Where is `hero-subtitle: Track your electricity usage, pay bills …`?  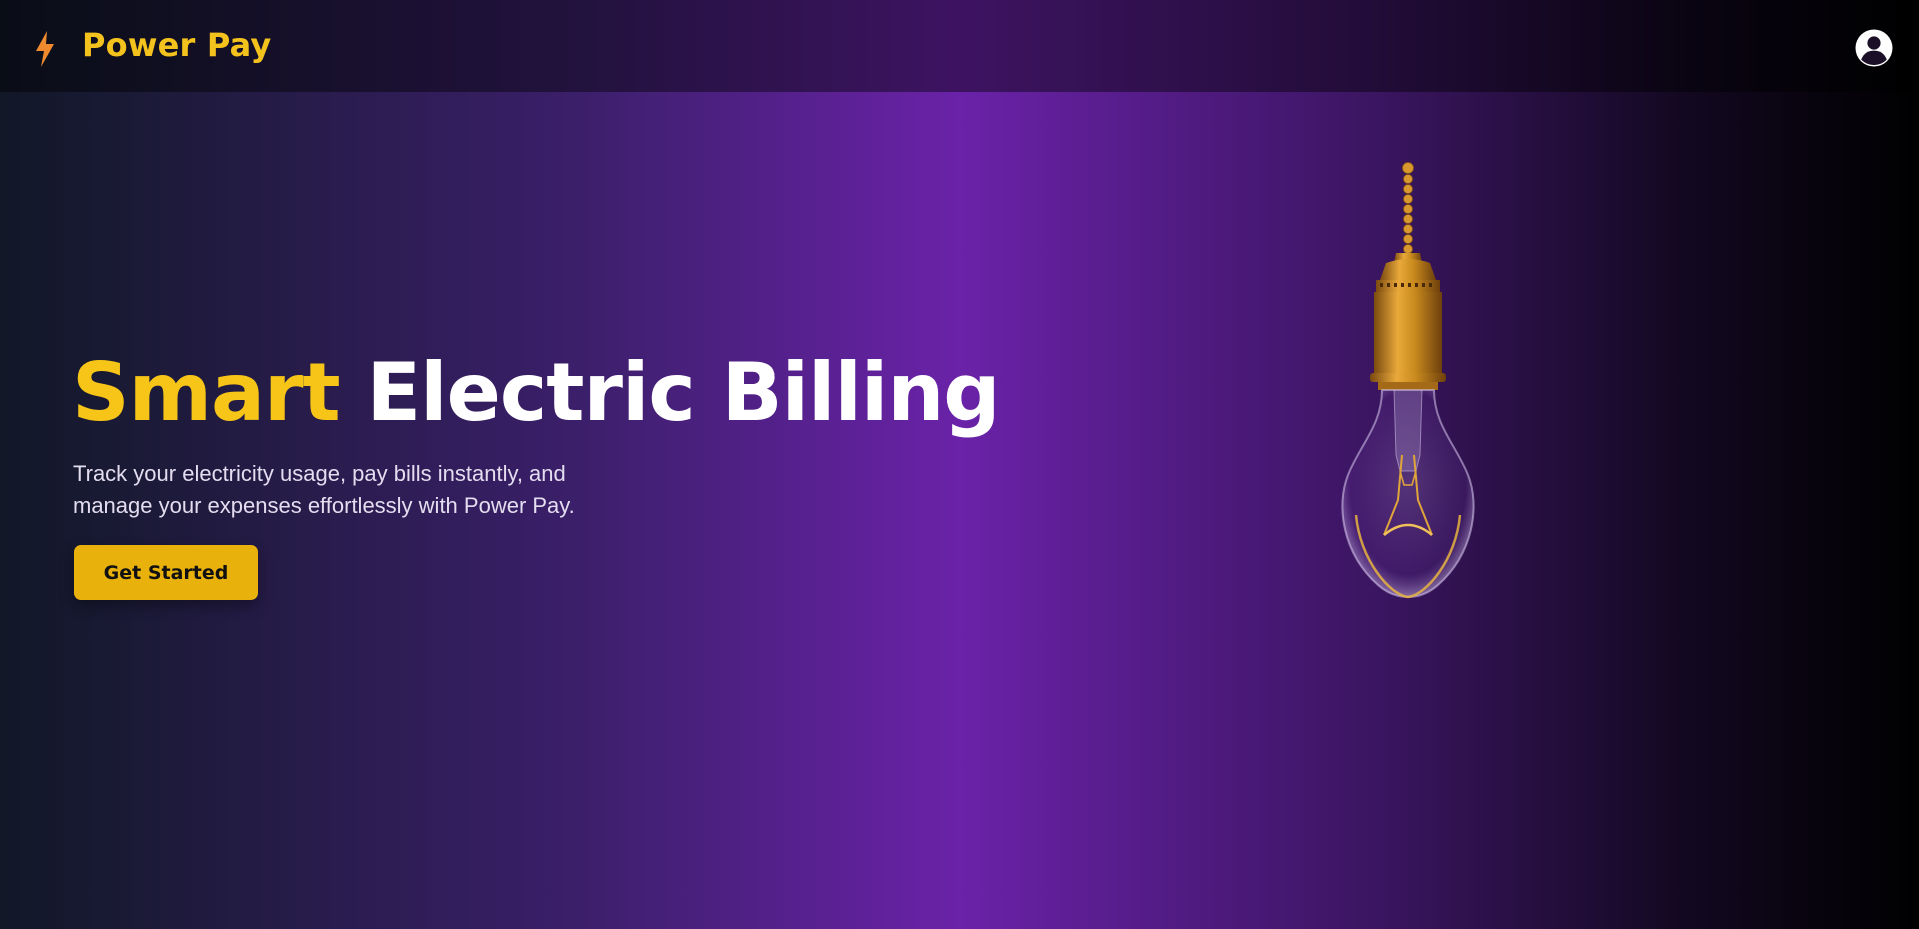
hero-subtitle: Track your electricity usage, pay bills … is located at coordinates (353, 490).